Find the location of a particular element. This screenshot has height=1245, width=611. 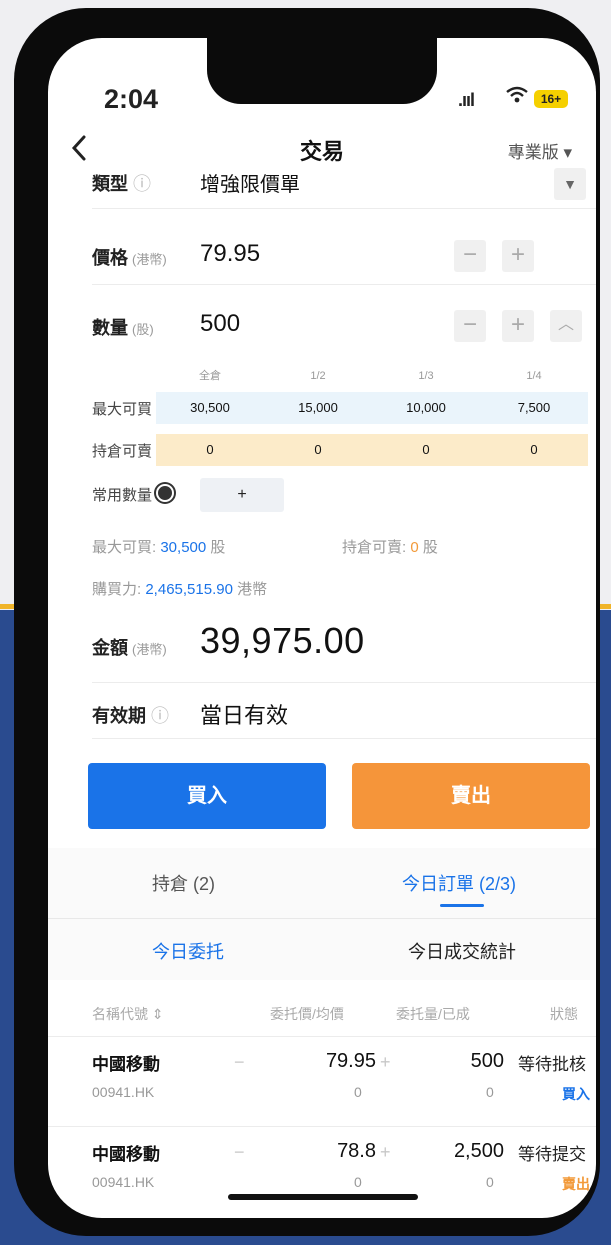

mode-dropdown: 專業版 ▾ is located at coordinates (540, 150).